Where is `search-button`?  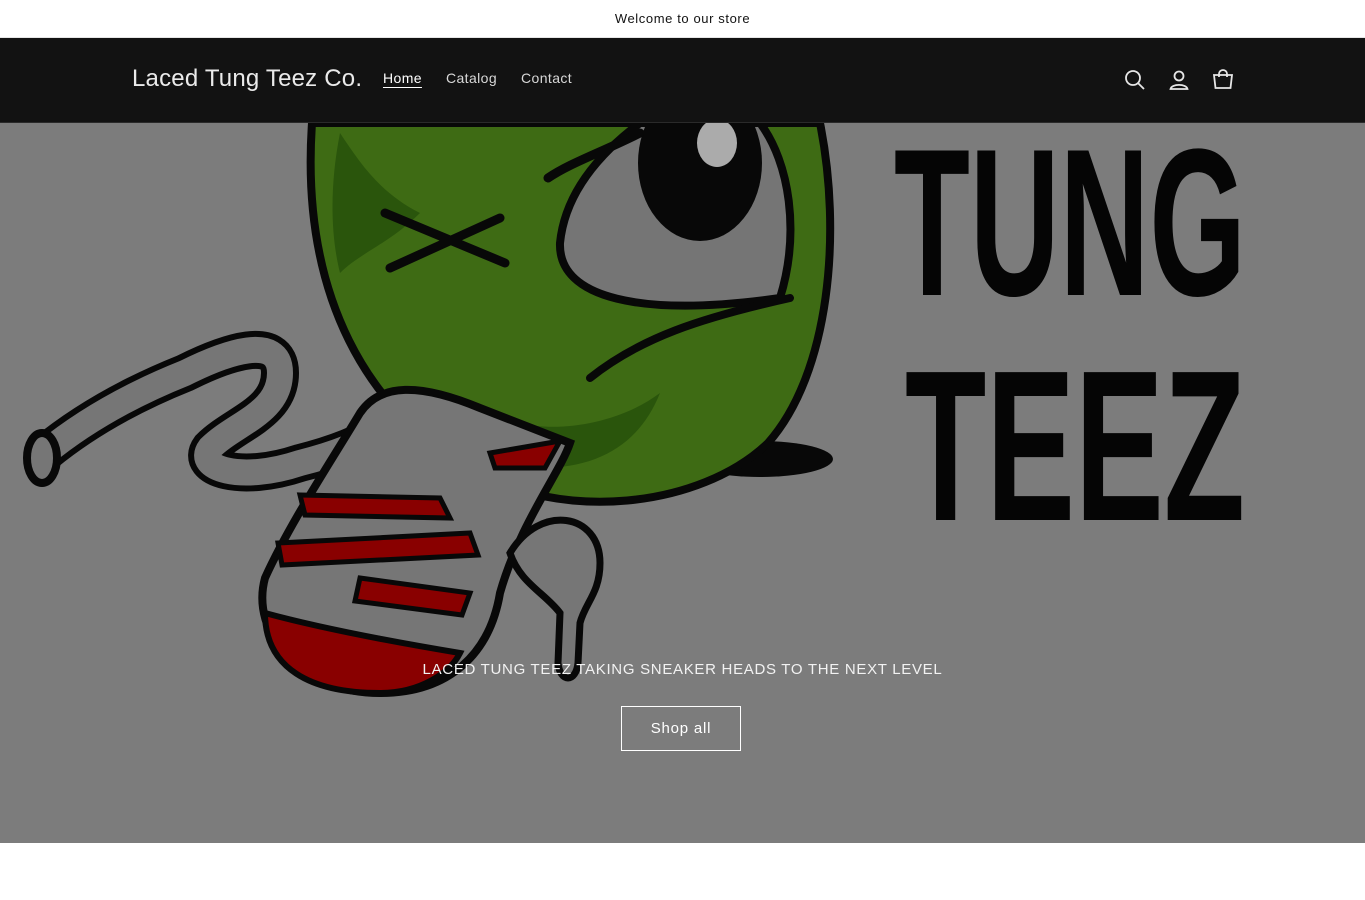
search-button is located at coordinates (1135, 80).